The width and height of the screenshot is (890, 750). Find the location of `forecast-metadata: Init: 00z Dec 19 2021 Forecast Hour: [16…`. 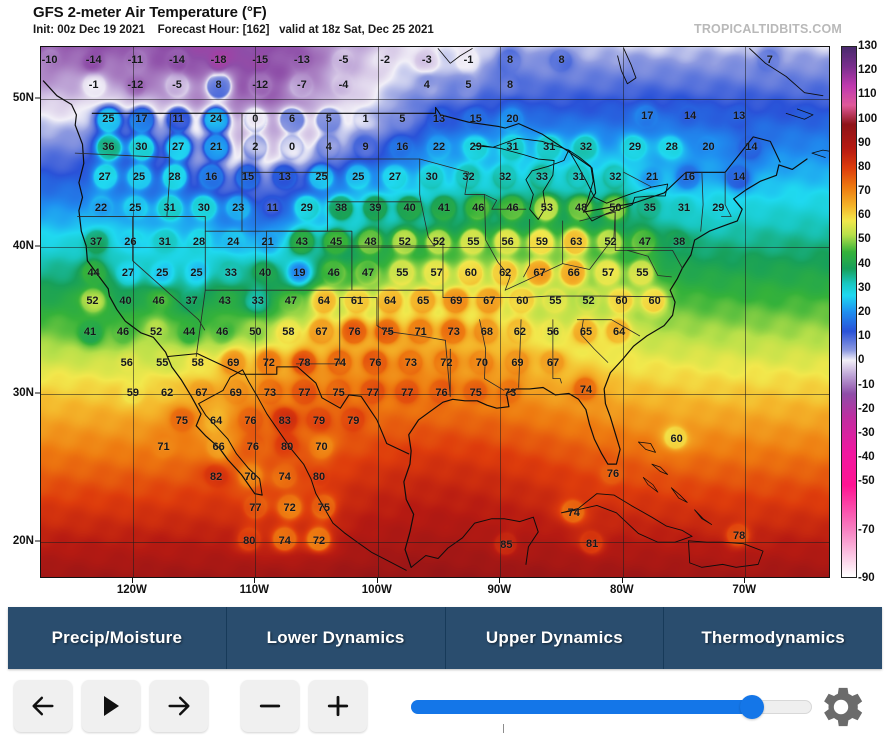

forecast-metadata: Init: 00z Dec 19 2021 Forecast Hour: [16… is located at coordinates (233, 30).